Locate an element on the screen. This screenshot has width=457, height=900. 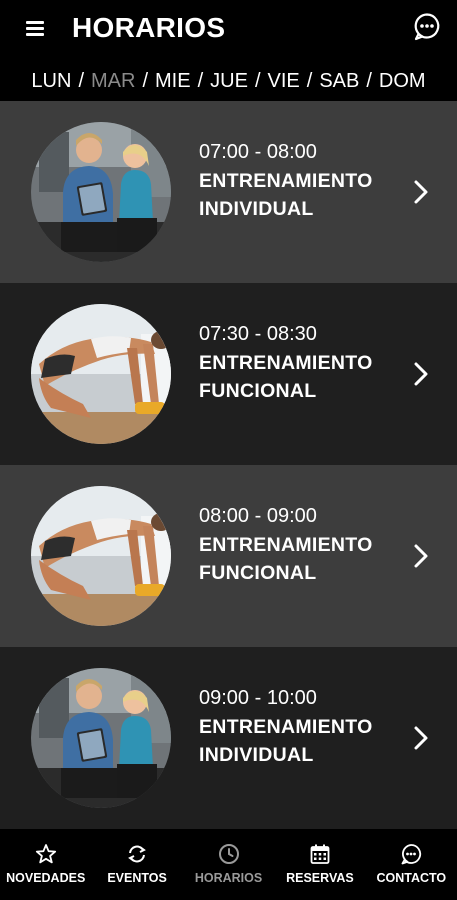
nav-label: CONTACTO is located at coordinates (411, 878).